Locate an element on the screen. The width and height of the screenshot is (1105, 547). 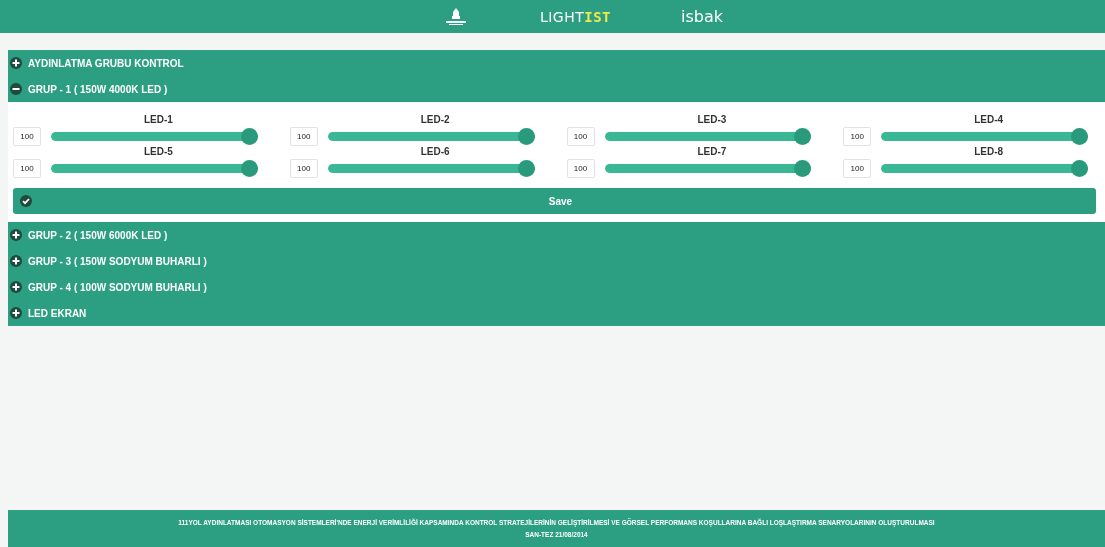
led-label: LED-3 is located at coordinates (712, 120).